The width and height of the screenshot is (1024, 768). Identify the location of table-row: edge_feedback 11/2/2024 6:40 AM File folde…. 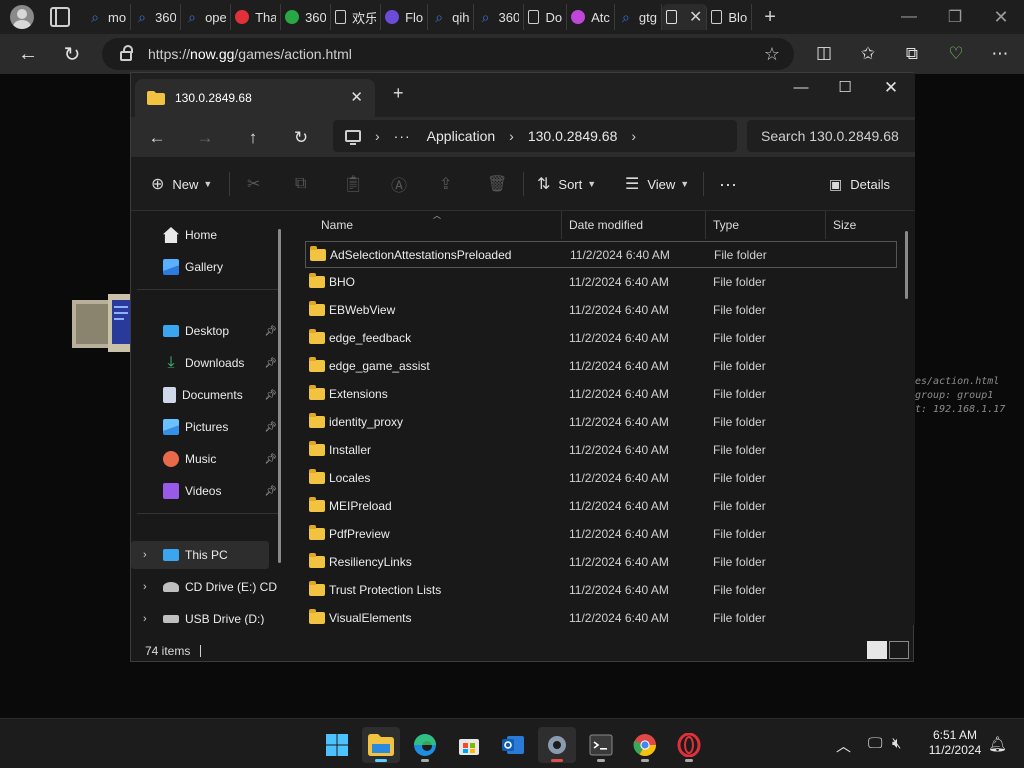
(601, 338).